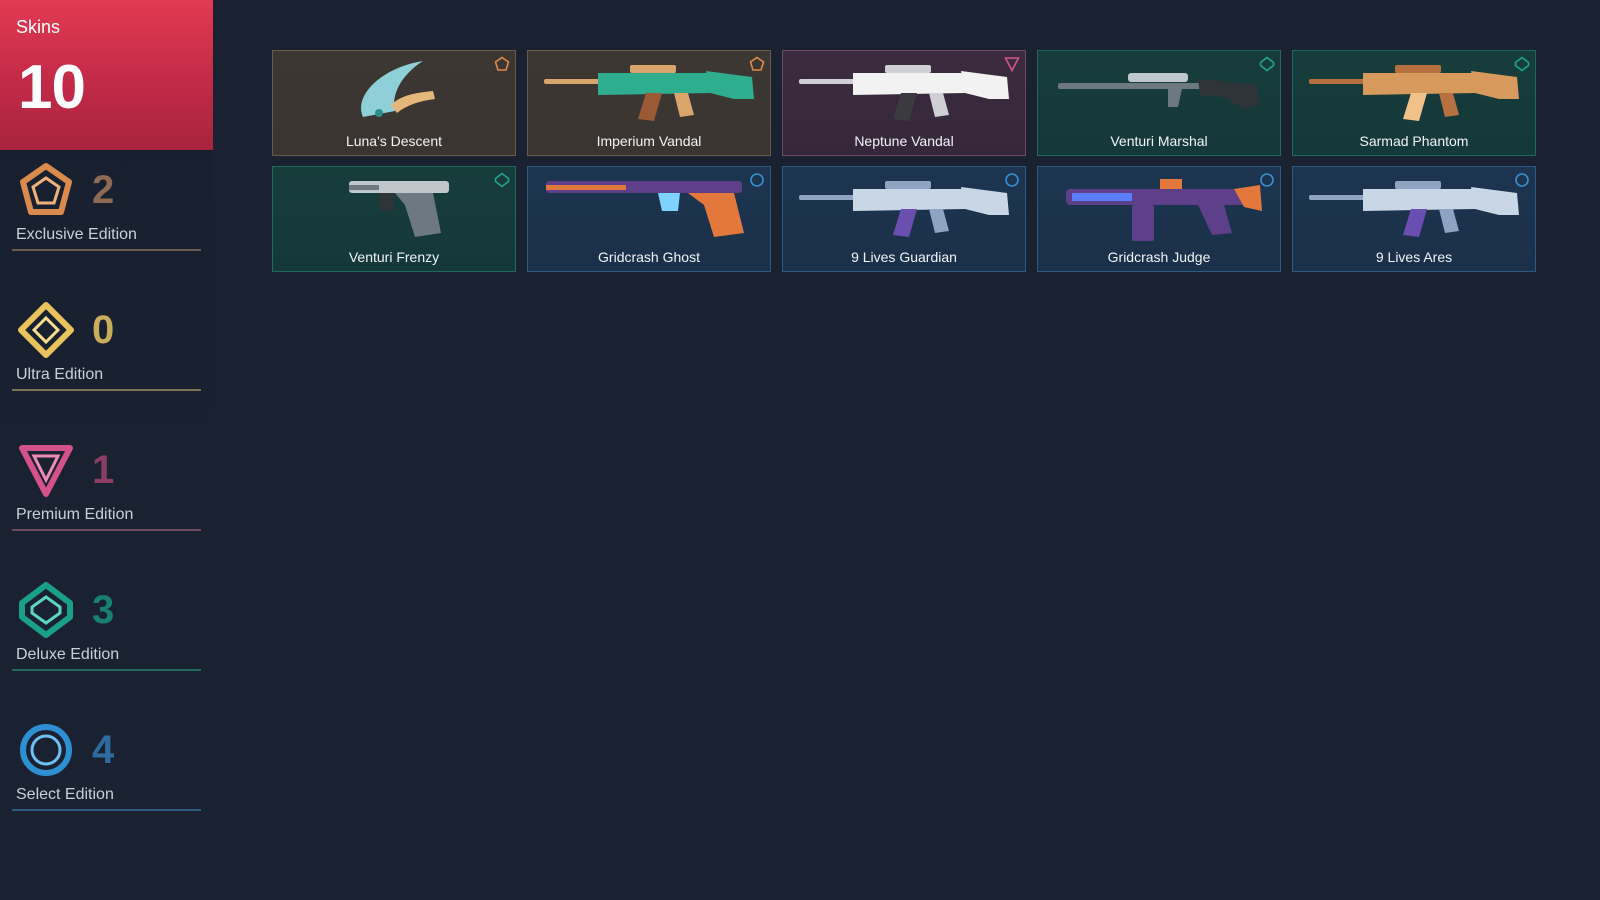 The image size is (1600, 900). Describe the element at coordinates (46, 610) in the screenshot. I see `deluxe-hexagon-icon` at that location.